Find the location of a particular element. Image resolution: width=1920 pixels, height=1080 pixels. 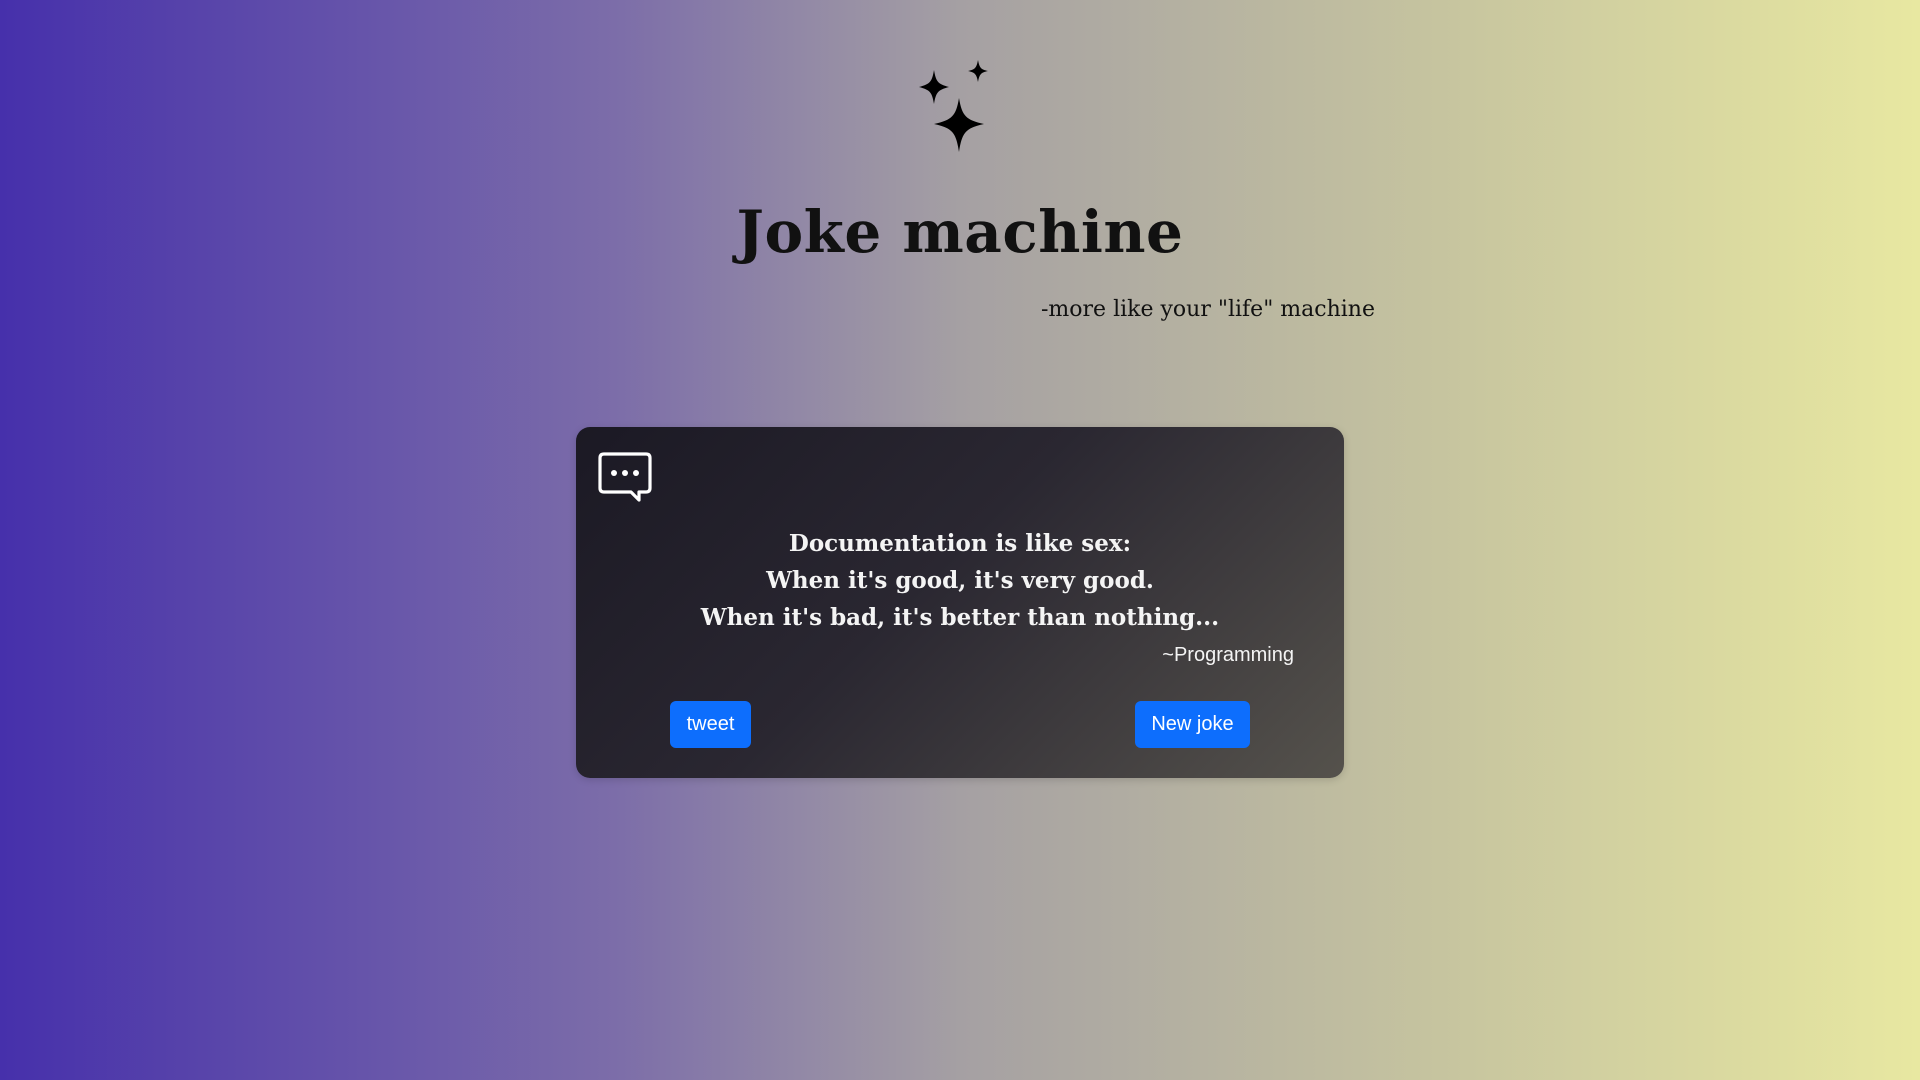

tweet-button: tweet is located at coordinates (710, 724).